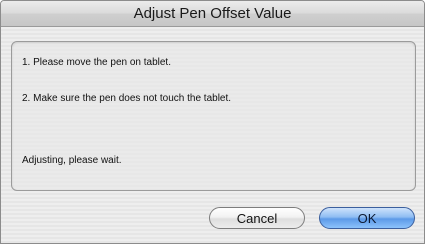 The height and width of the screenshot is (244, 425). What do you see at coordinates (96, 62) in the screenshot?
I see `instruction-step-1: 1. Please move the pen on tablet.` at bounding box center [96, 62].